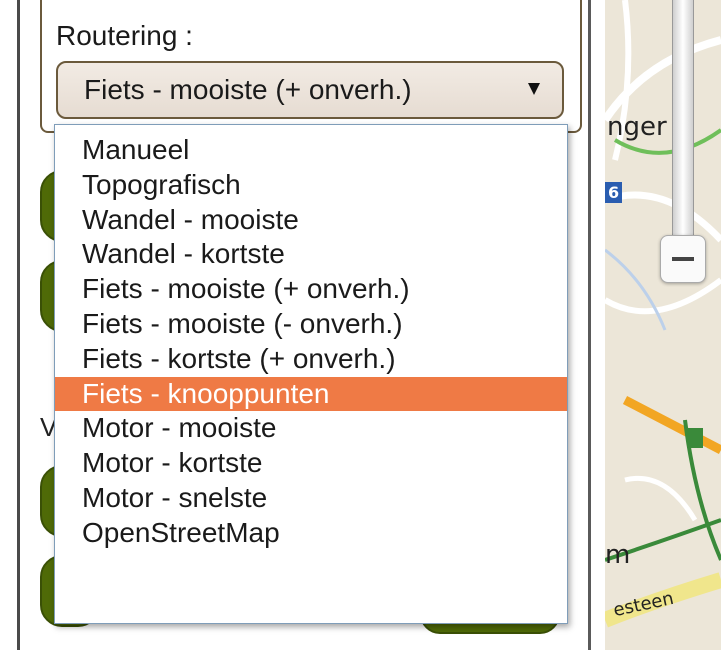 Image resolution: width=721 pixels, height=650 pixels. I want to click on routing-option-wandel-kortste: Wandel - kortste, so click(311, 254).